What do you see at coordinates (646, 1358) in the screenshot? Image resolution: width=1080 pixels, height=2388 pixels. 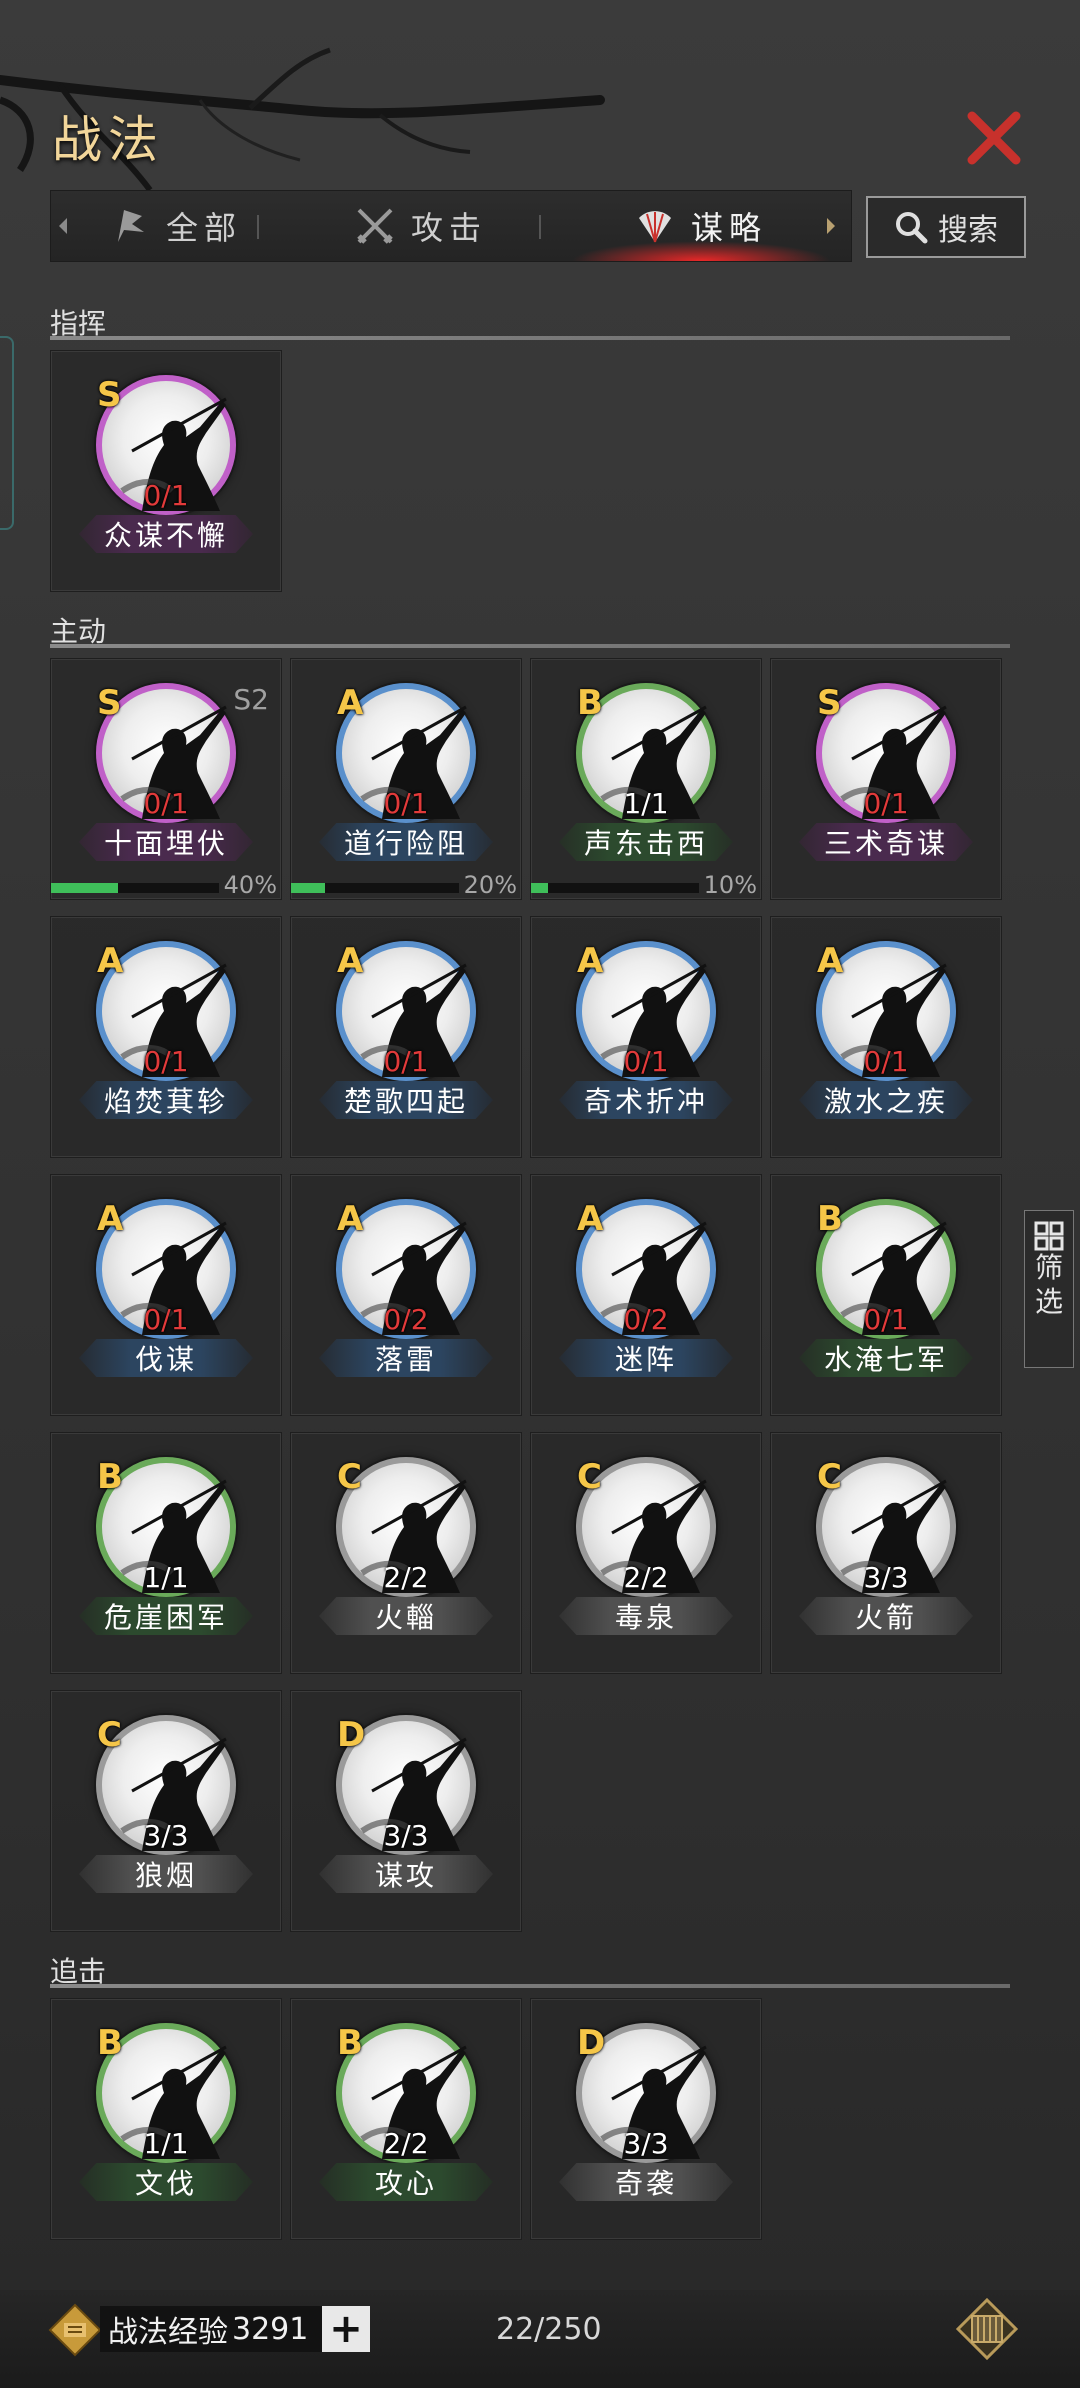 I see `tactic-name: 迷阵` at bounding box center [646, 1358].